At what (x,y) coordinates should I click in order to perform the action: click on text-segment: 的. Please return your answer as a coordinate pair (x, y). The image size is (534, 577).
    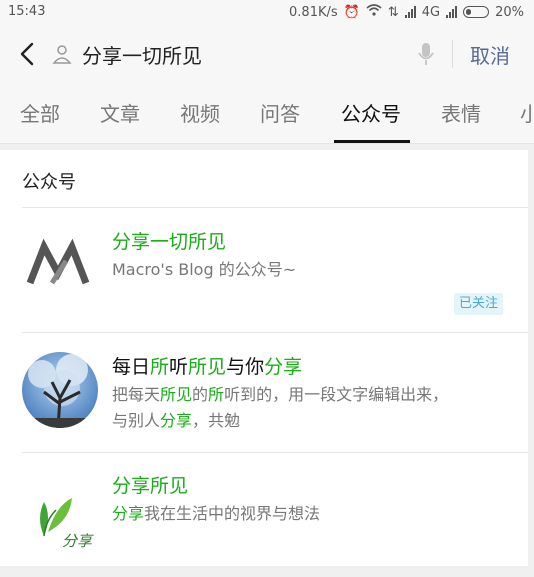
    Looking at the image, I should click on (200, 394).